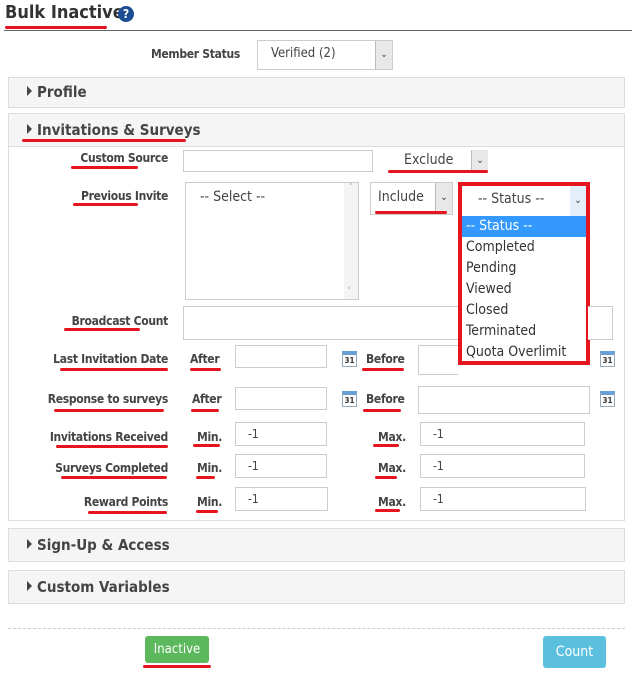 This screenshot has height=674, width=632. Describe the element at coordinates (351, 241) in the screenshot. I see `scrollbar: ˄ ˅` at that location.